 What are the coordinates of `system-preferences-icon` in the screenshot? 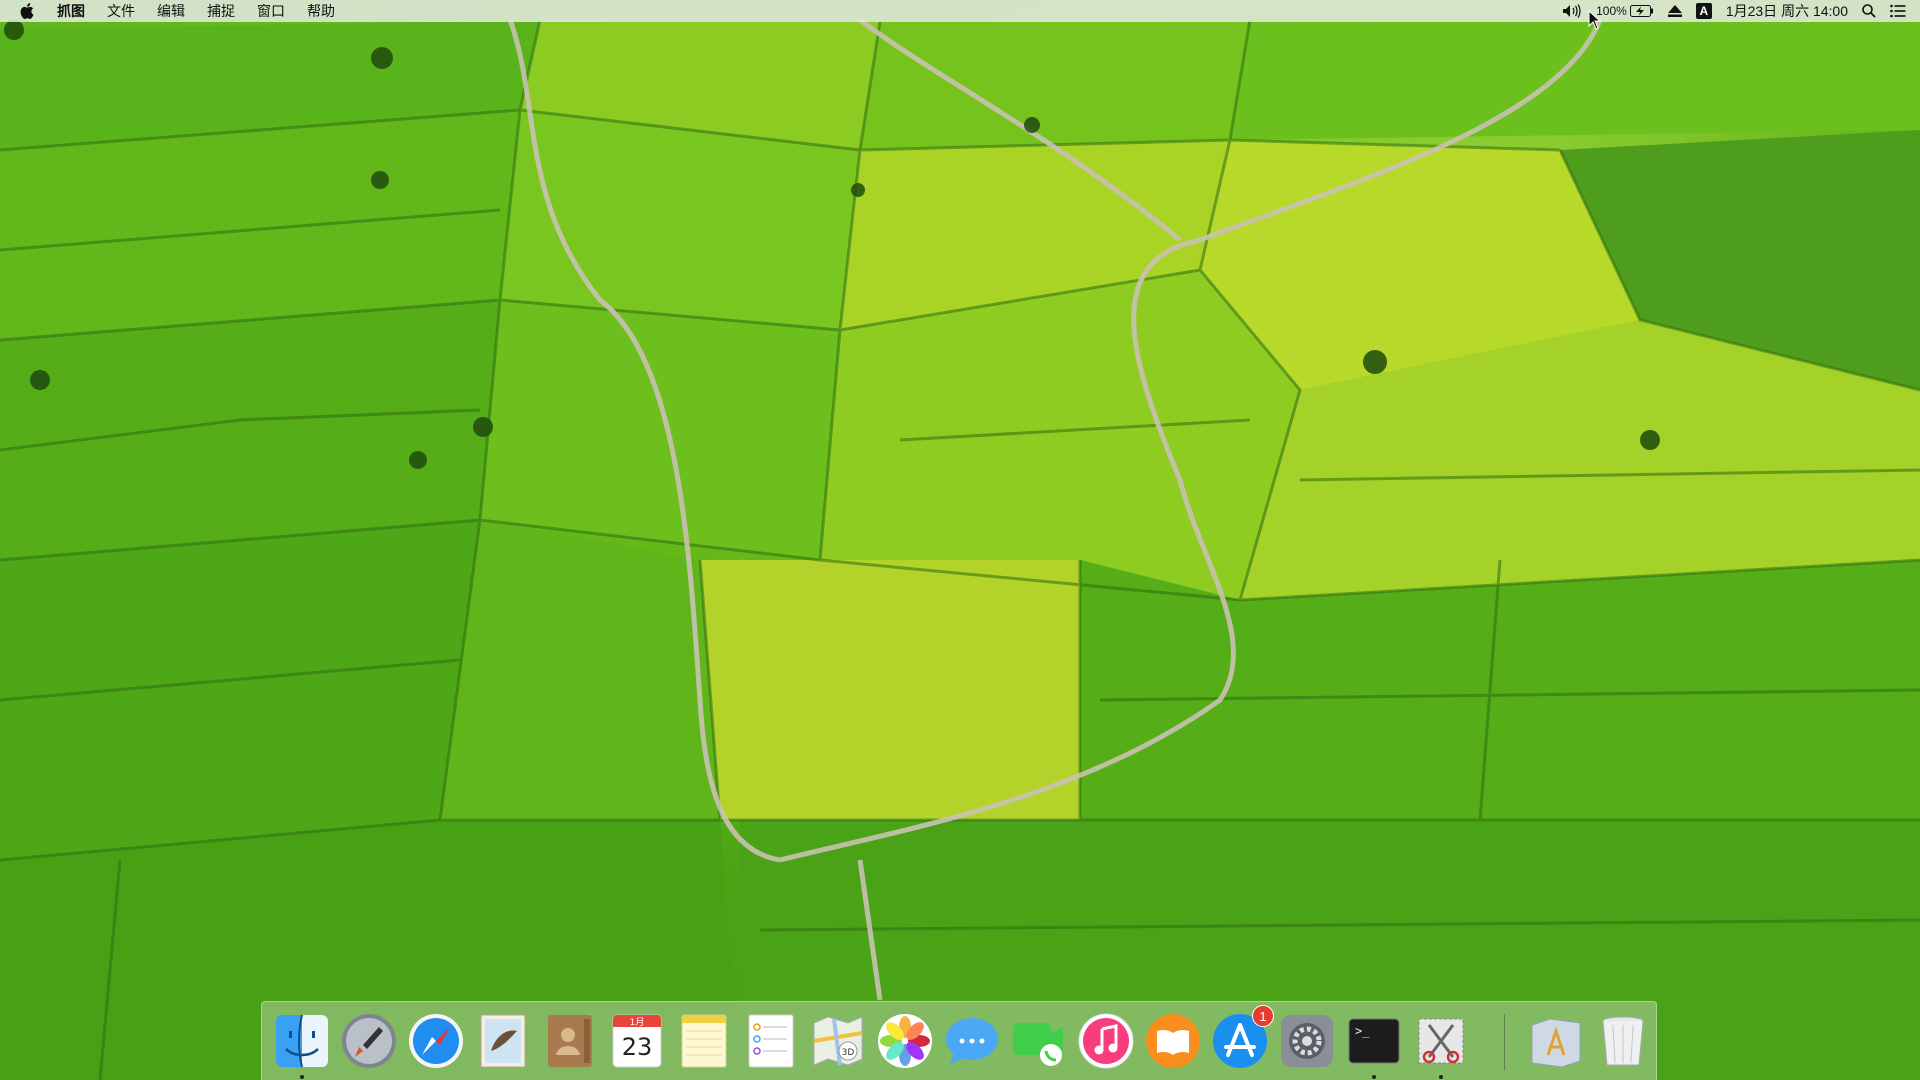 It's located at (1307, 1041).